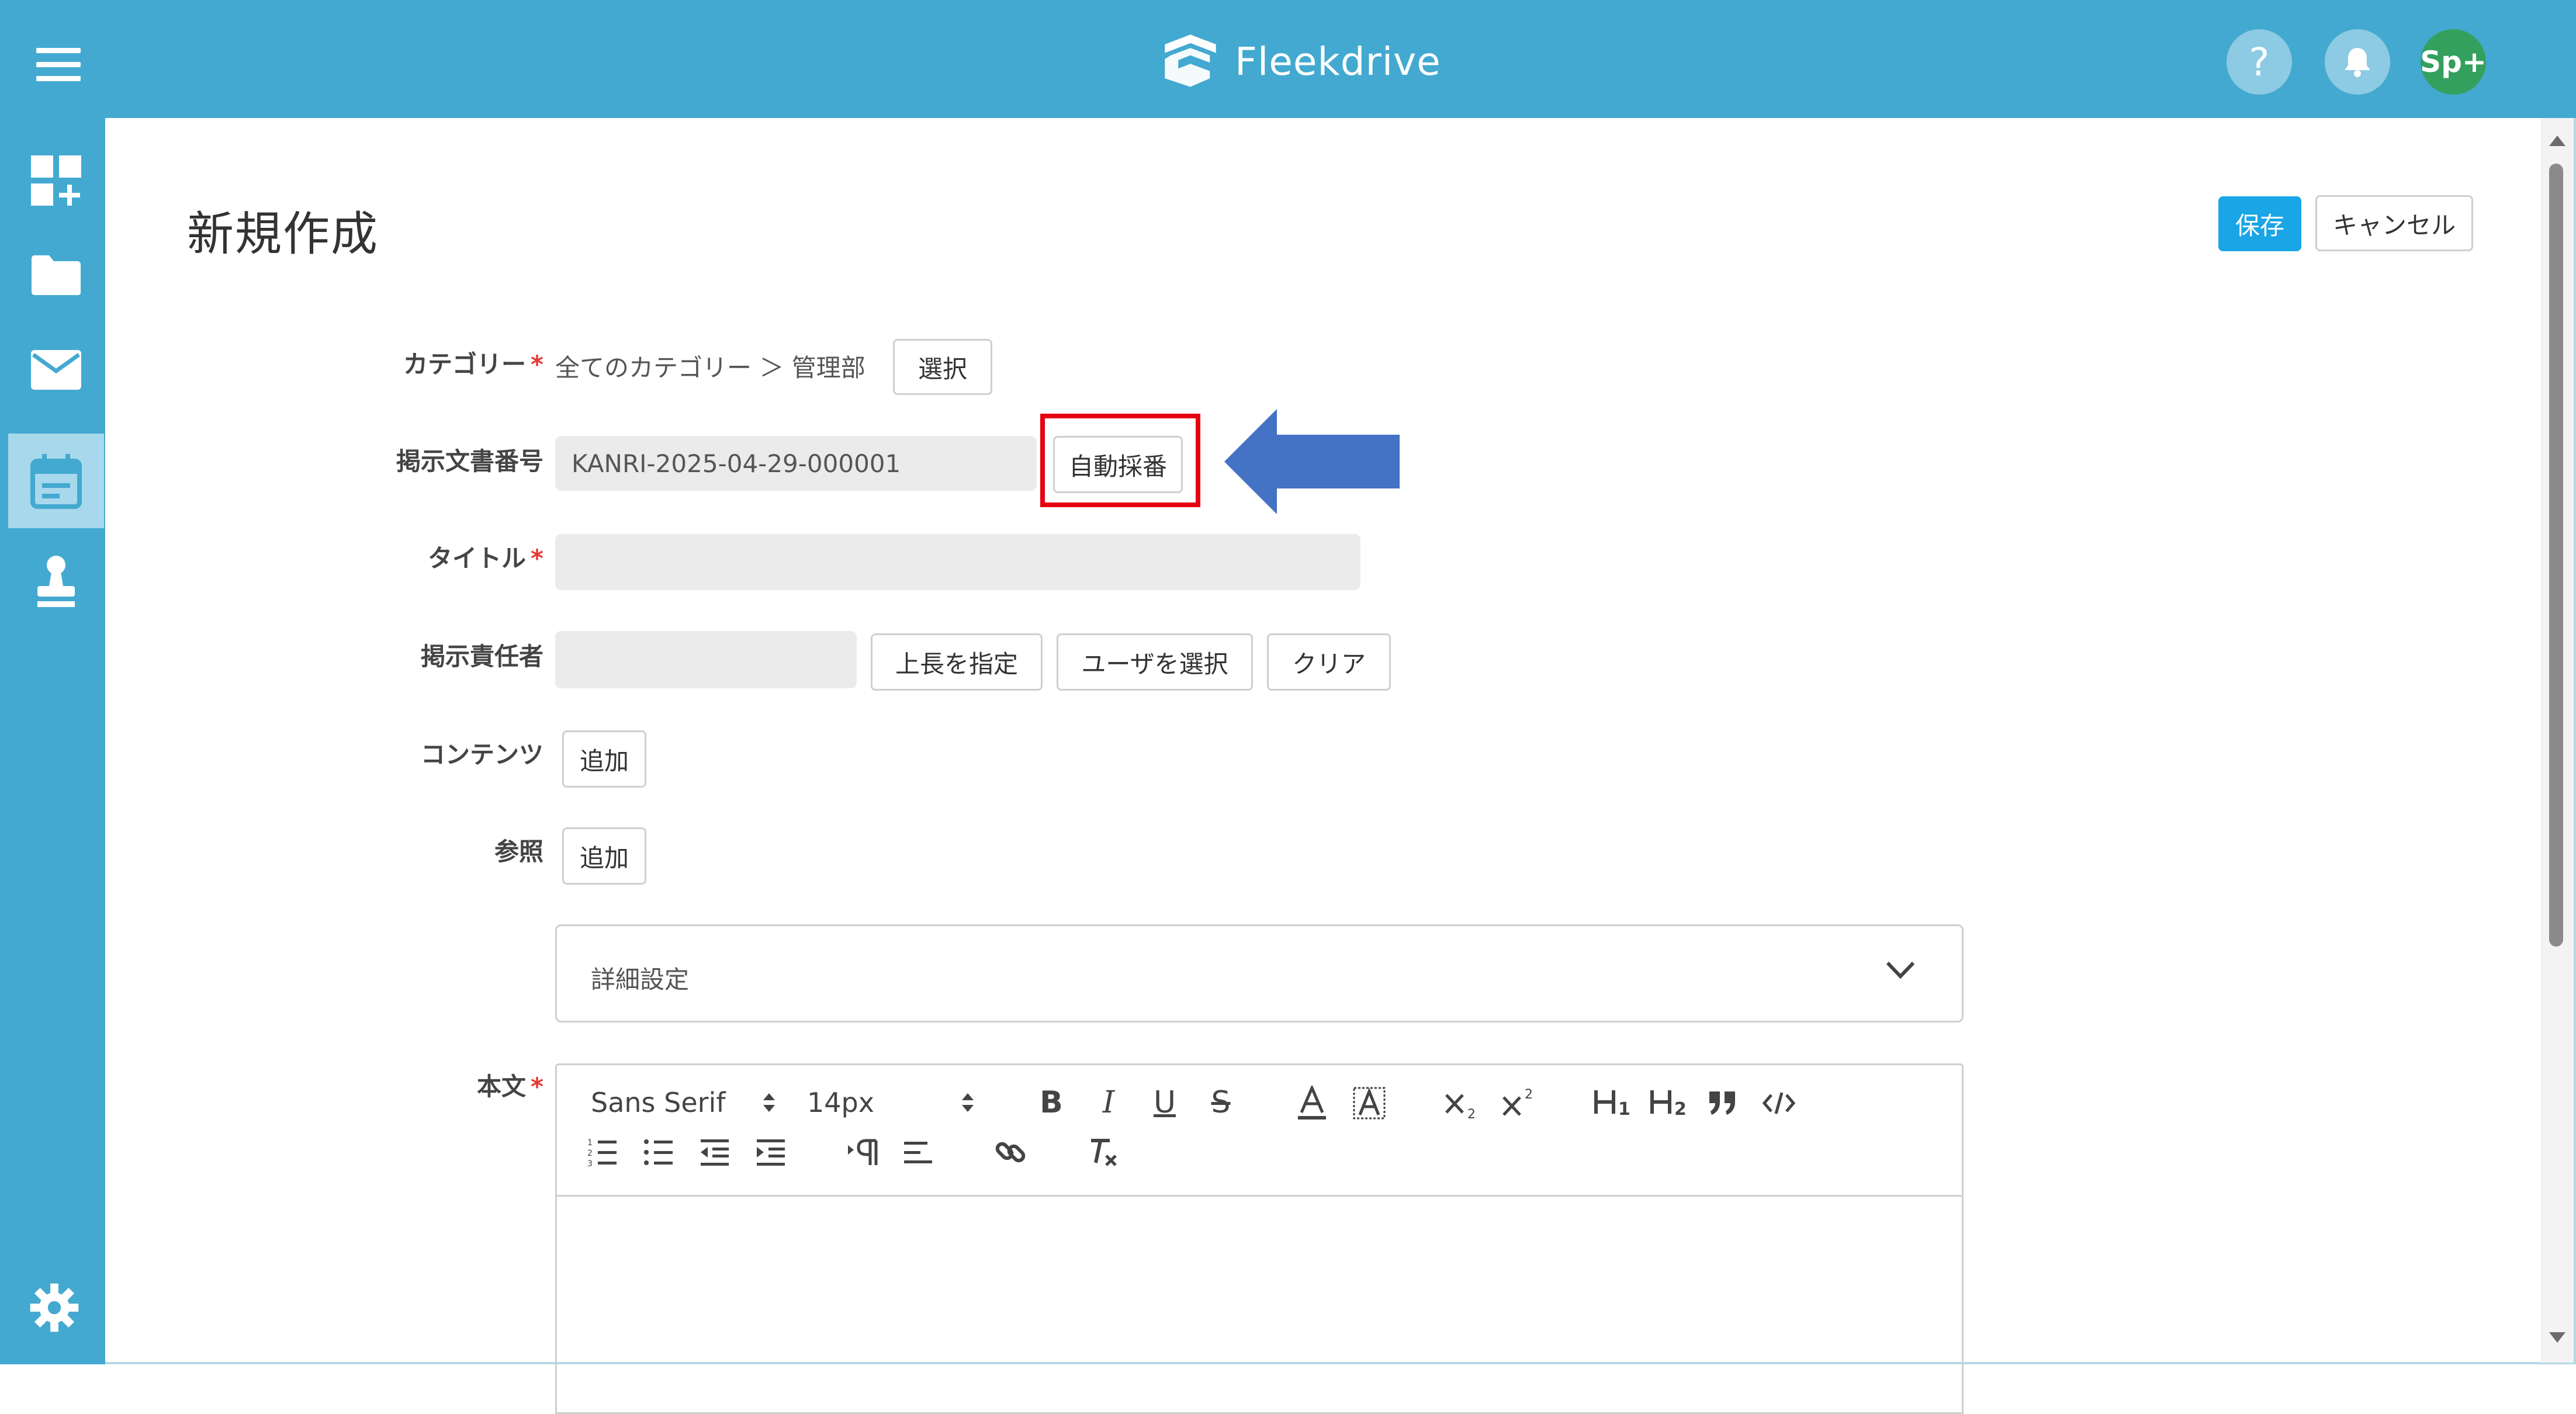 This screenshot has height=1414, width=2576. Describe the element at coordinates (1779, 1103) in the screenshot. I see `code-block-icon` at that location.